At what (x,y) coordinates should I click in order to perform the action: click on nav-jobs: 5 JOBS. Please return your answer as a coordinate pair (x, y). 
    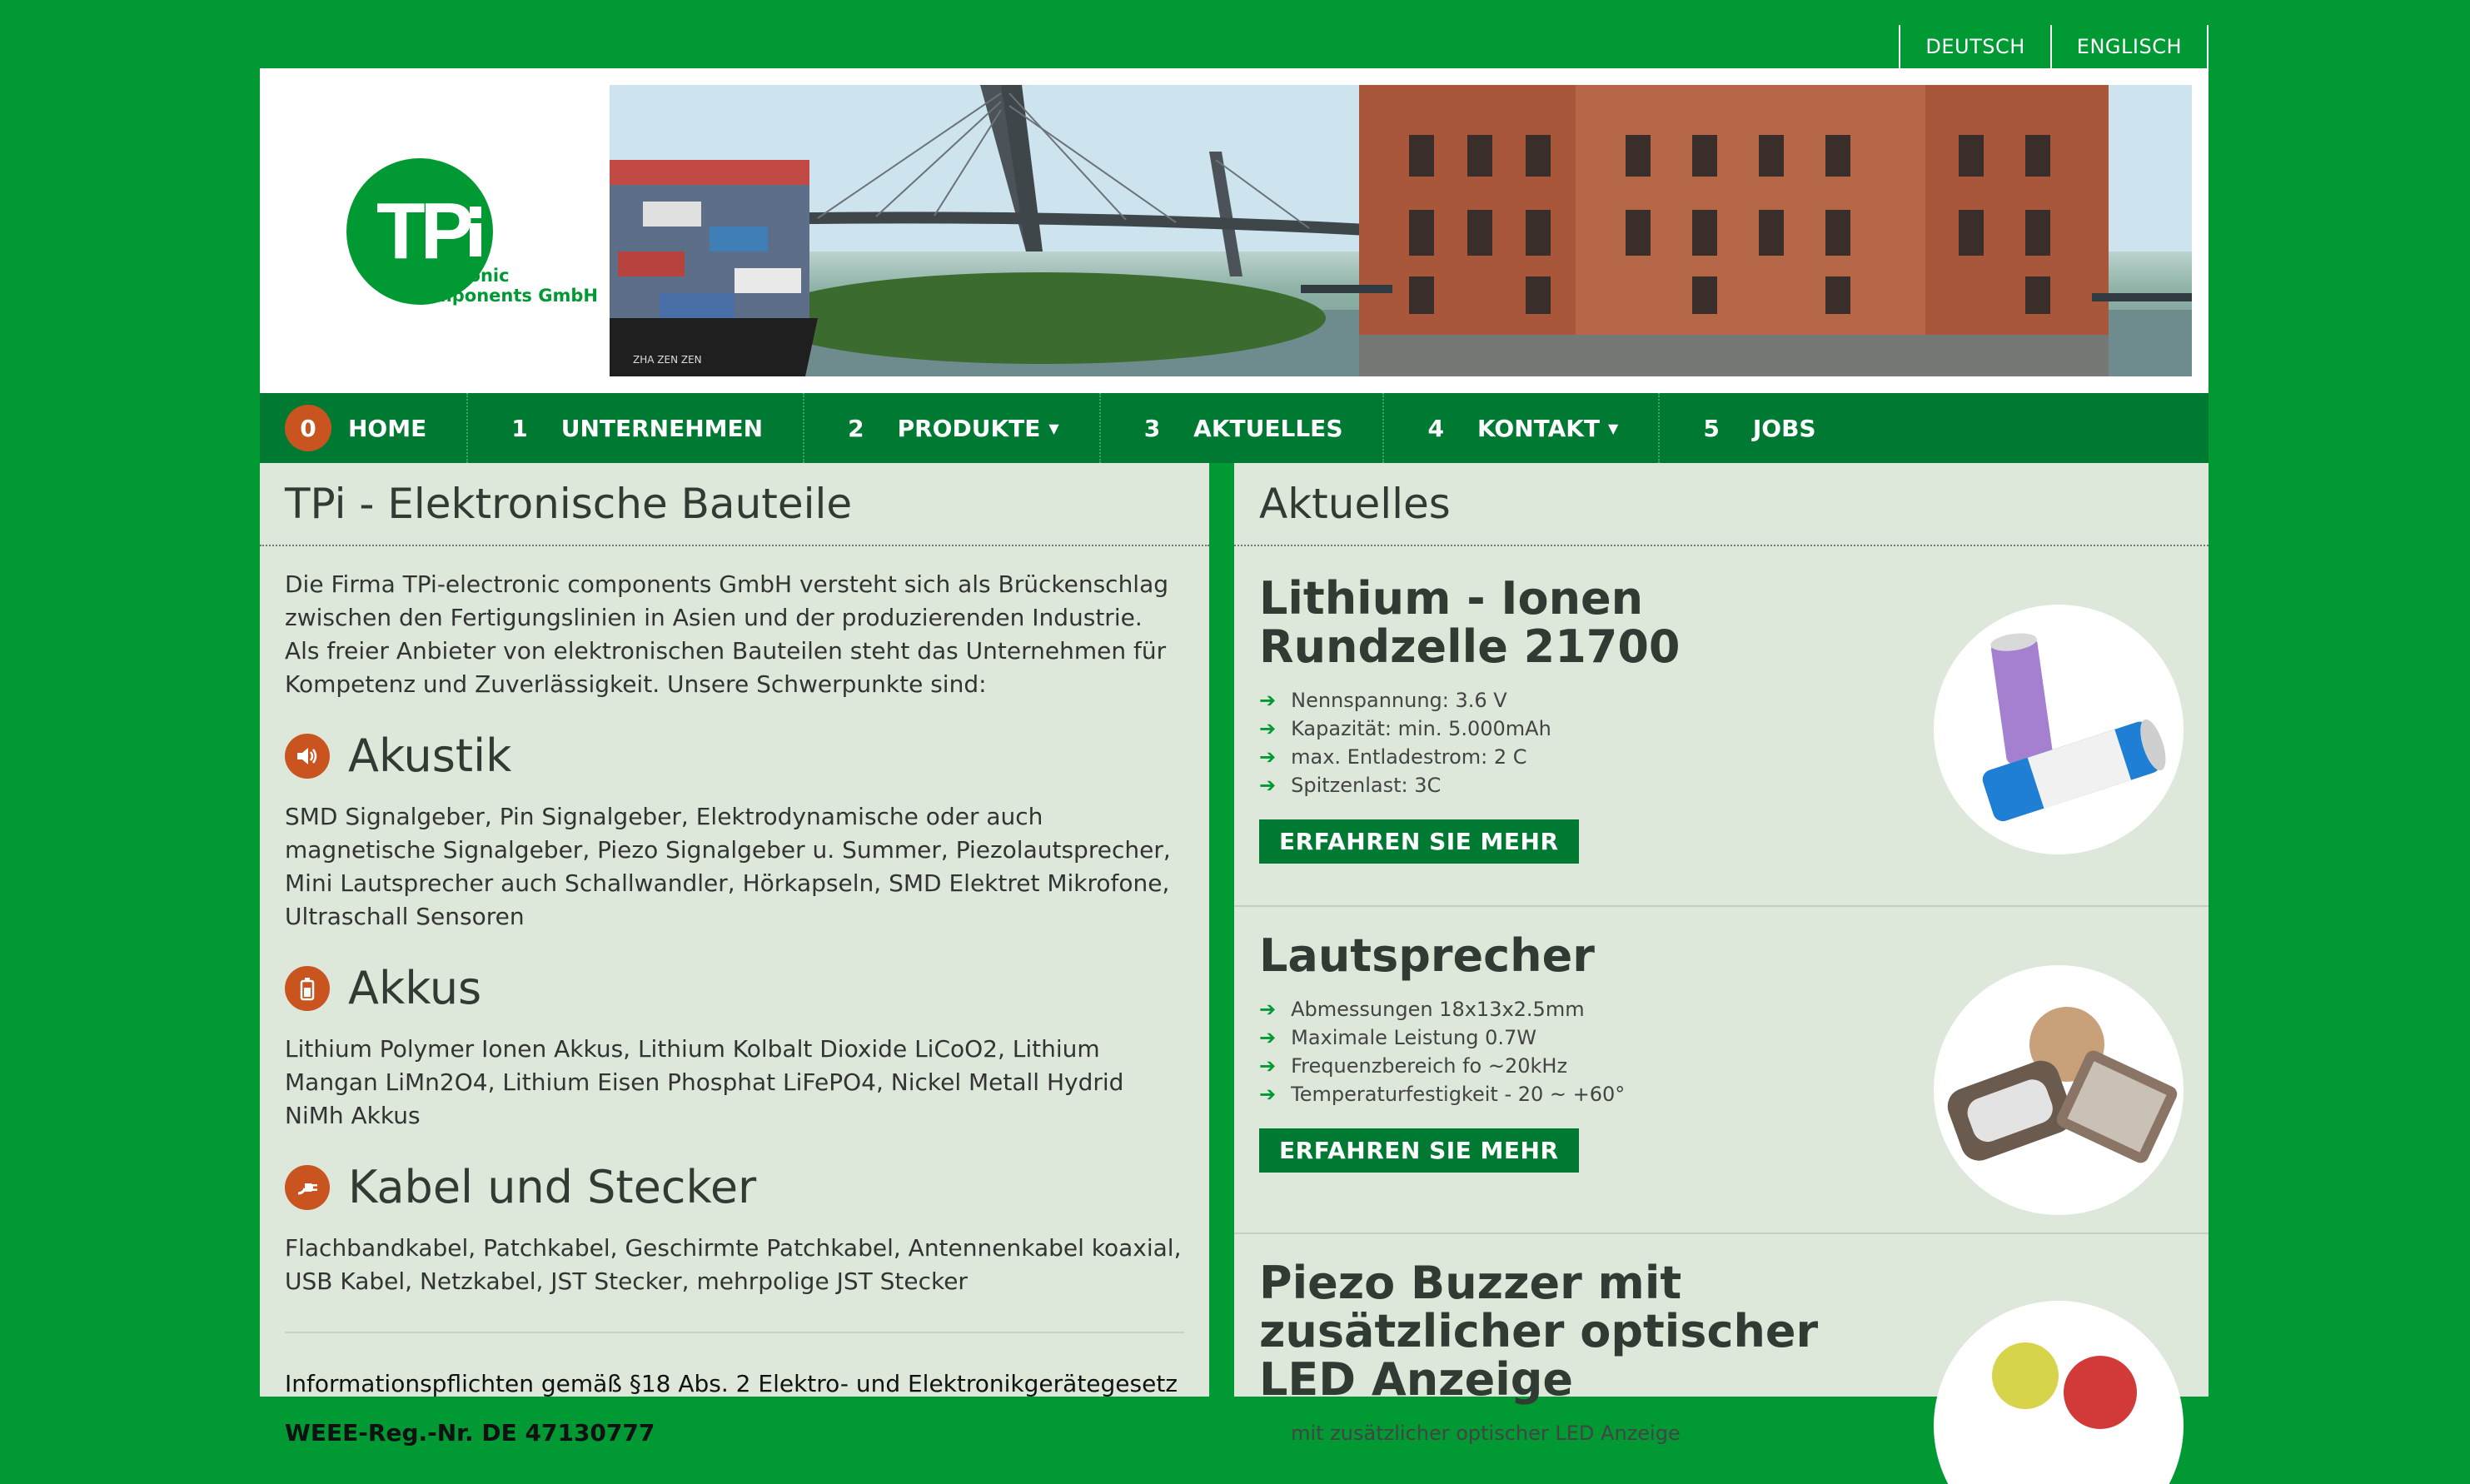
    Looking at the image, I should click on (1757, 428).